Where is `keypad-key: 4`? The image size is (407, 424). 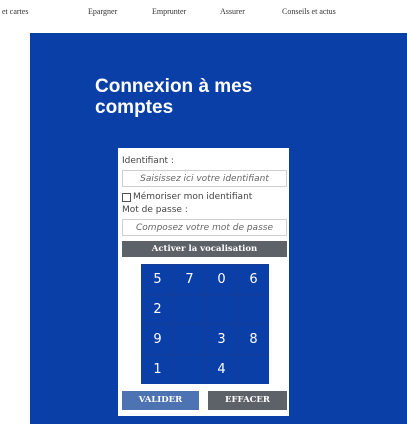
keypad-key: 4 is located at coordinates (221, 369).